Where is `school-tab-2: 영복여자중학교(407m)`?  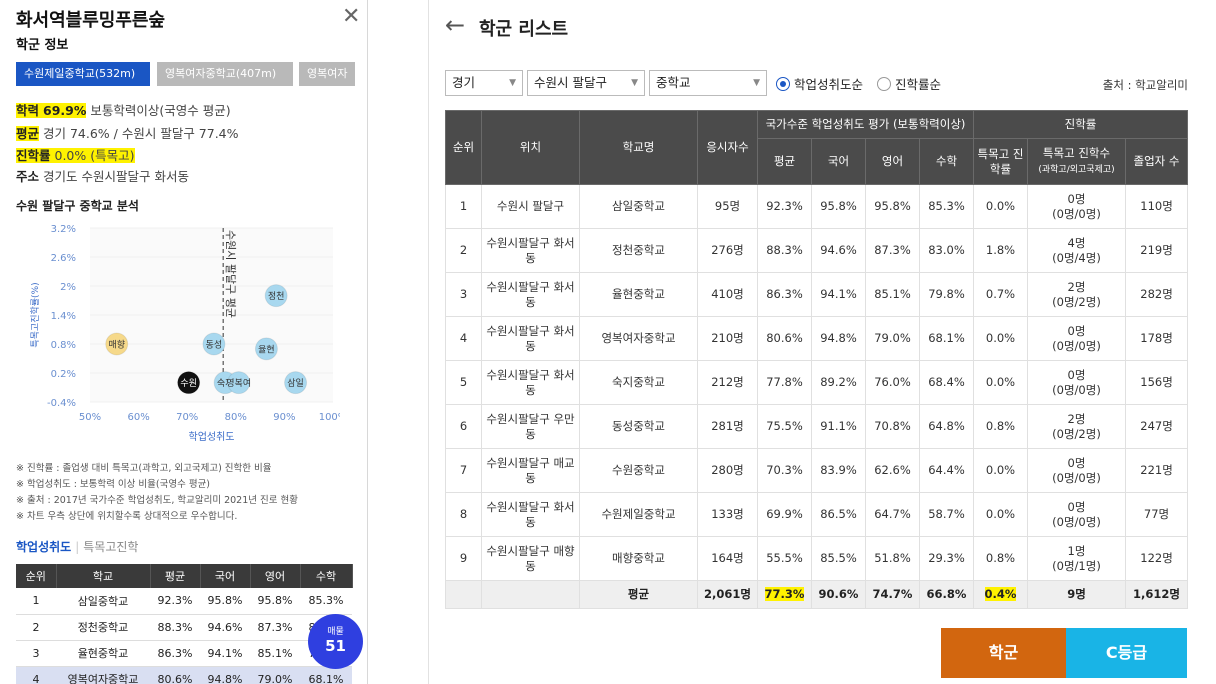 school-tab-2: 영복여자중학교(407m) is located at coordinates (225, 74).